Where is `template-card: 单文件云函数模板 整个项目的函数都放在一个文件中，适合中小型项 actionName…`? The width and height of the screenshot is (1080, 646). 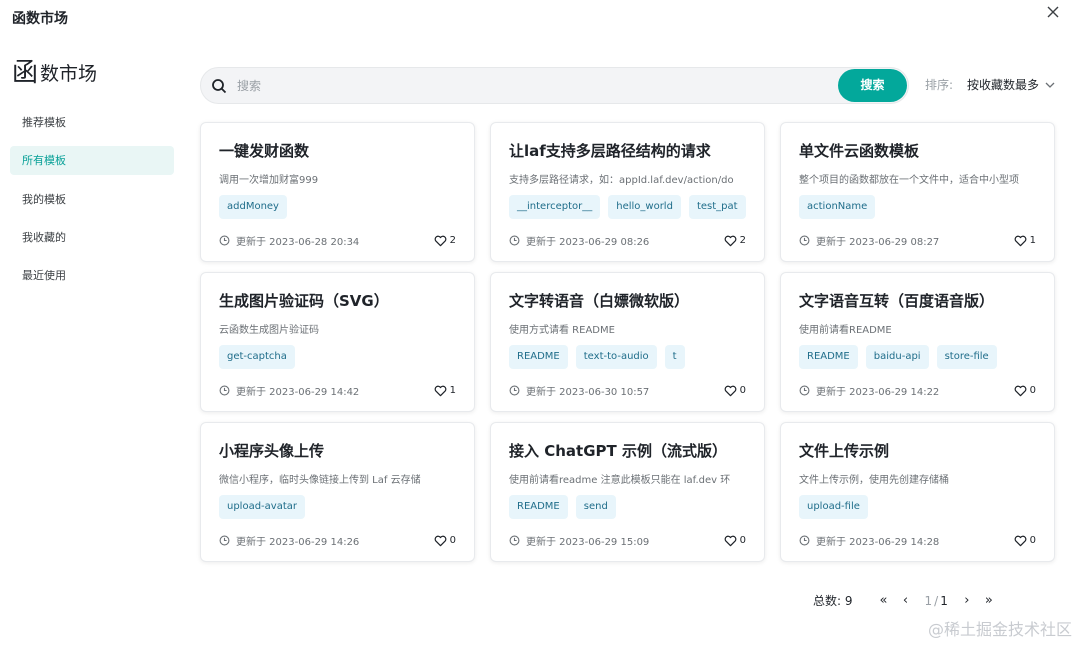 template-card: 单文件云函数模板 整个项目的函数都放在一个文件中，适合中小型项 actionName… is located at coordinates (917, 192).